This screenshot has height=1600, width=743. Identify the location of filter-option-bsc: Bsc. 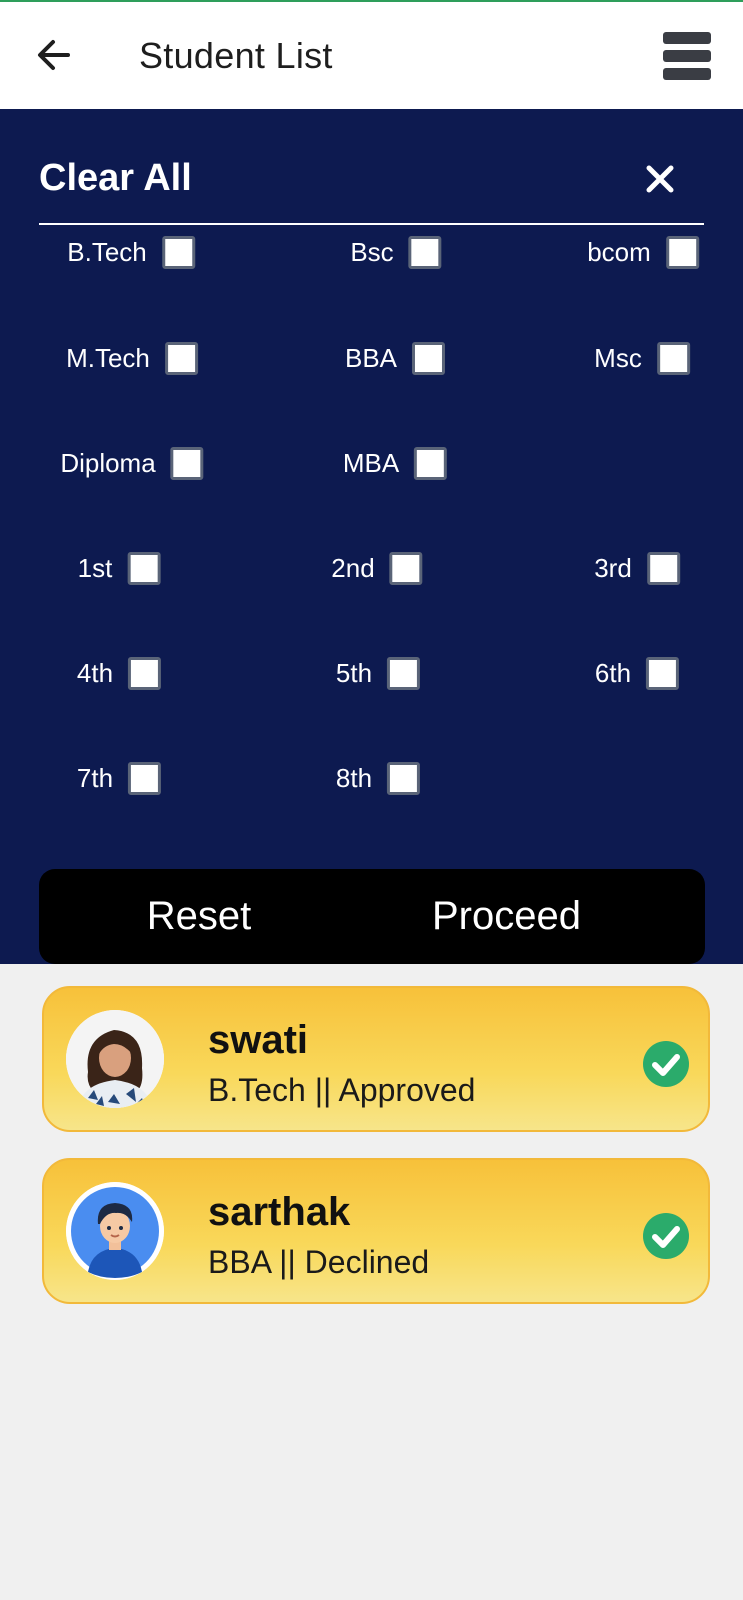
(396, 252).